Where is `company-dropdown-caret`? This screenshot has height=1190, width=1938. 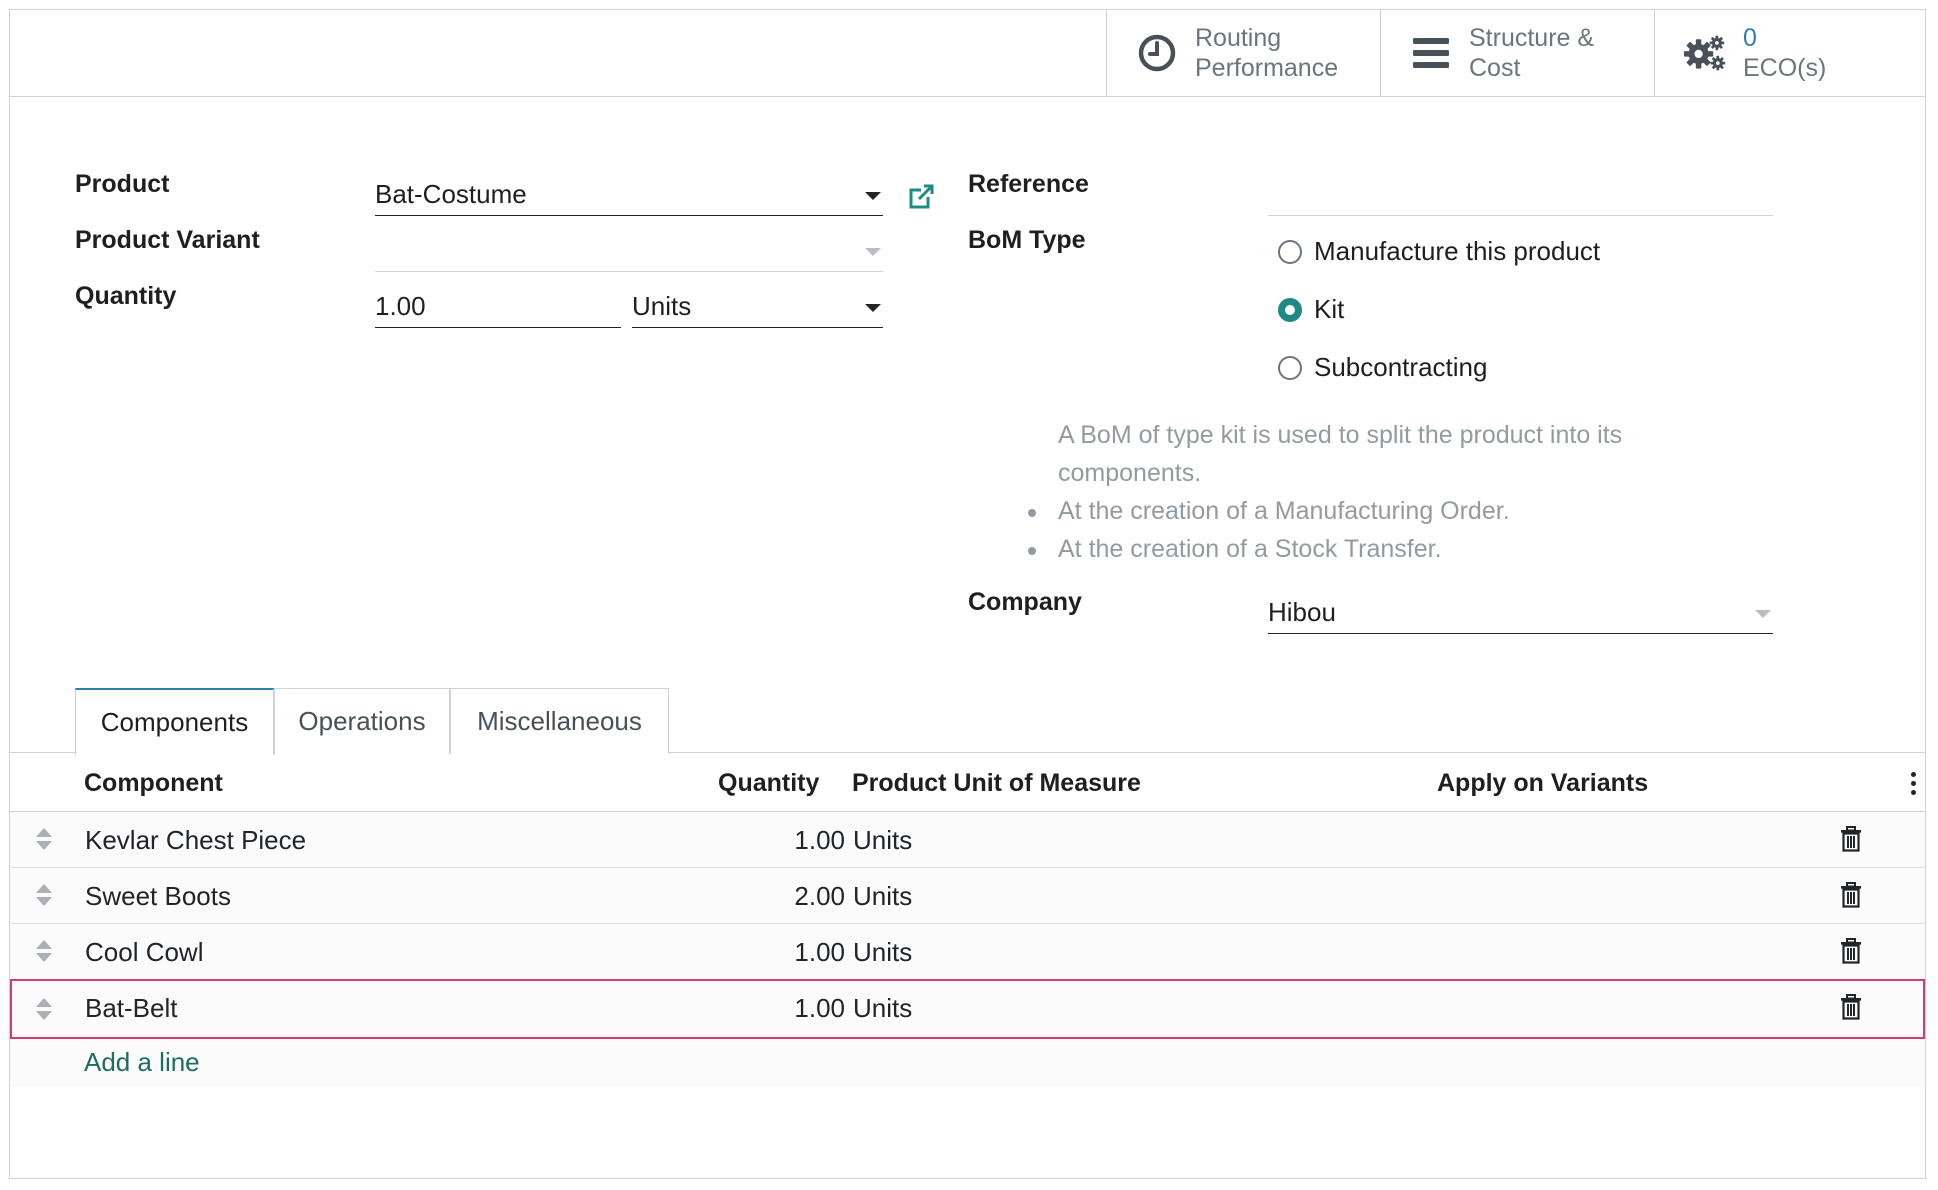 company-dropdown-caret is located at coordinates (1763, 614).